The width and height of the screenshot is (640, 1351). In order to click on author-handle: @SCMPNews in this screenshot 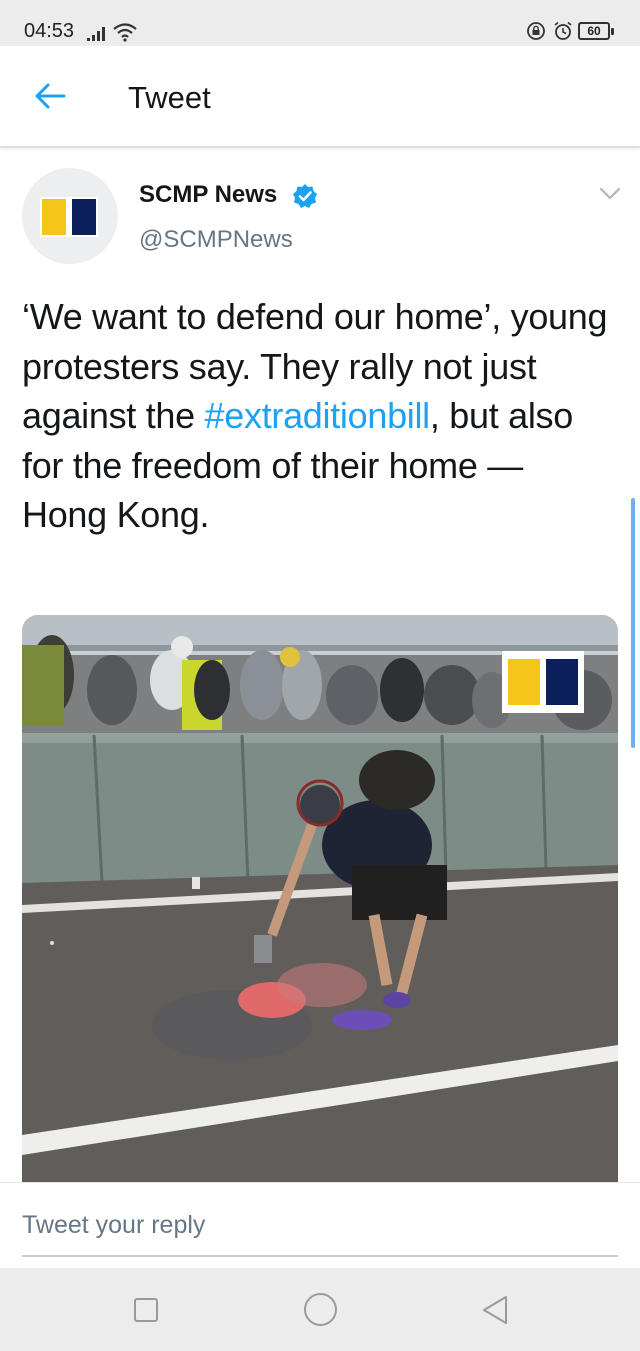, I will do `click(216, 240)`.